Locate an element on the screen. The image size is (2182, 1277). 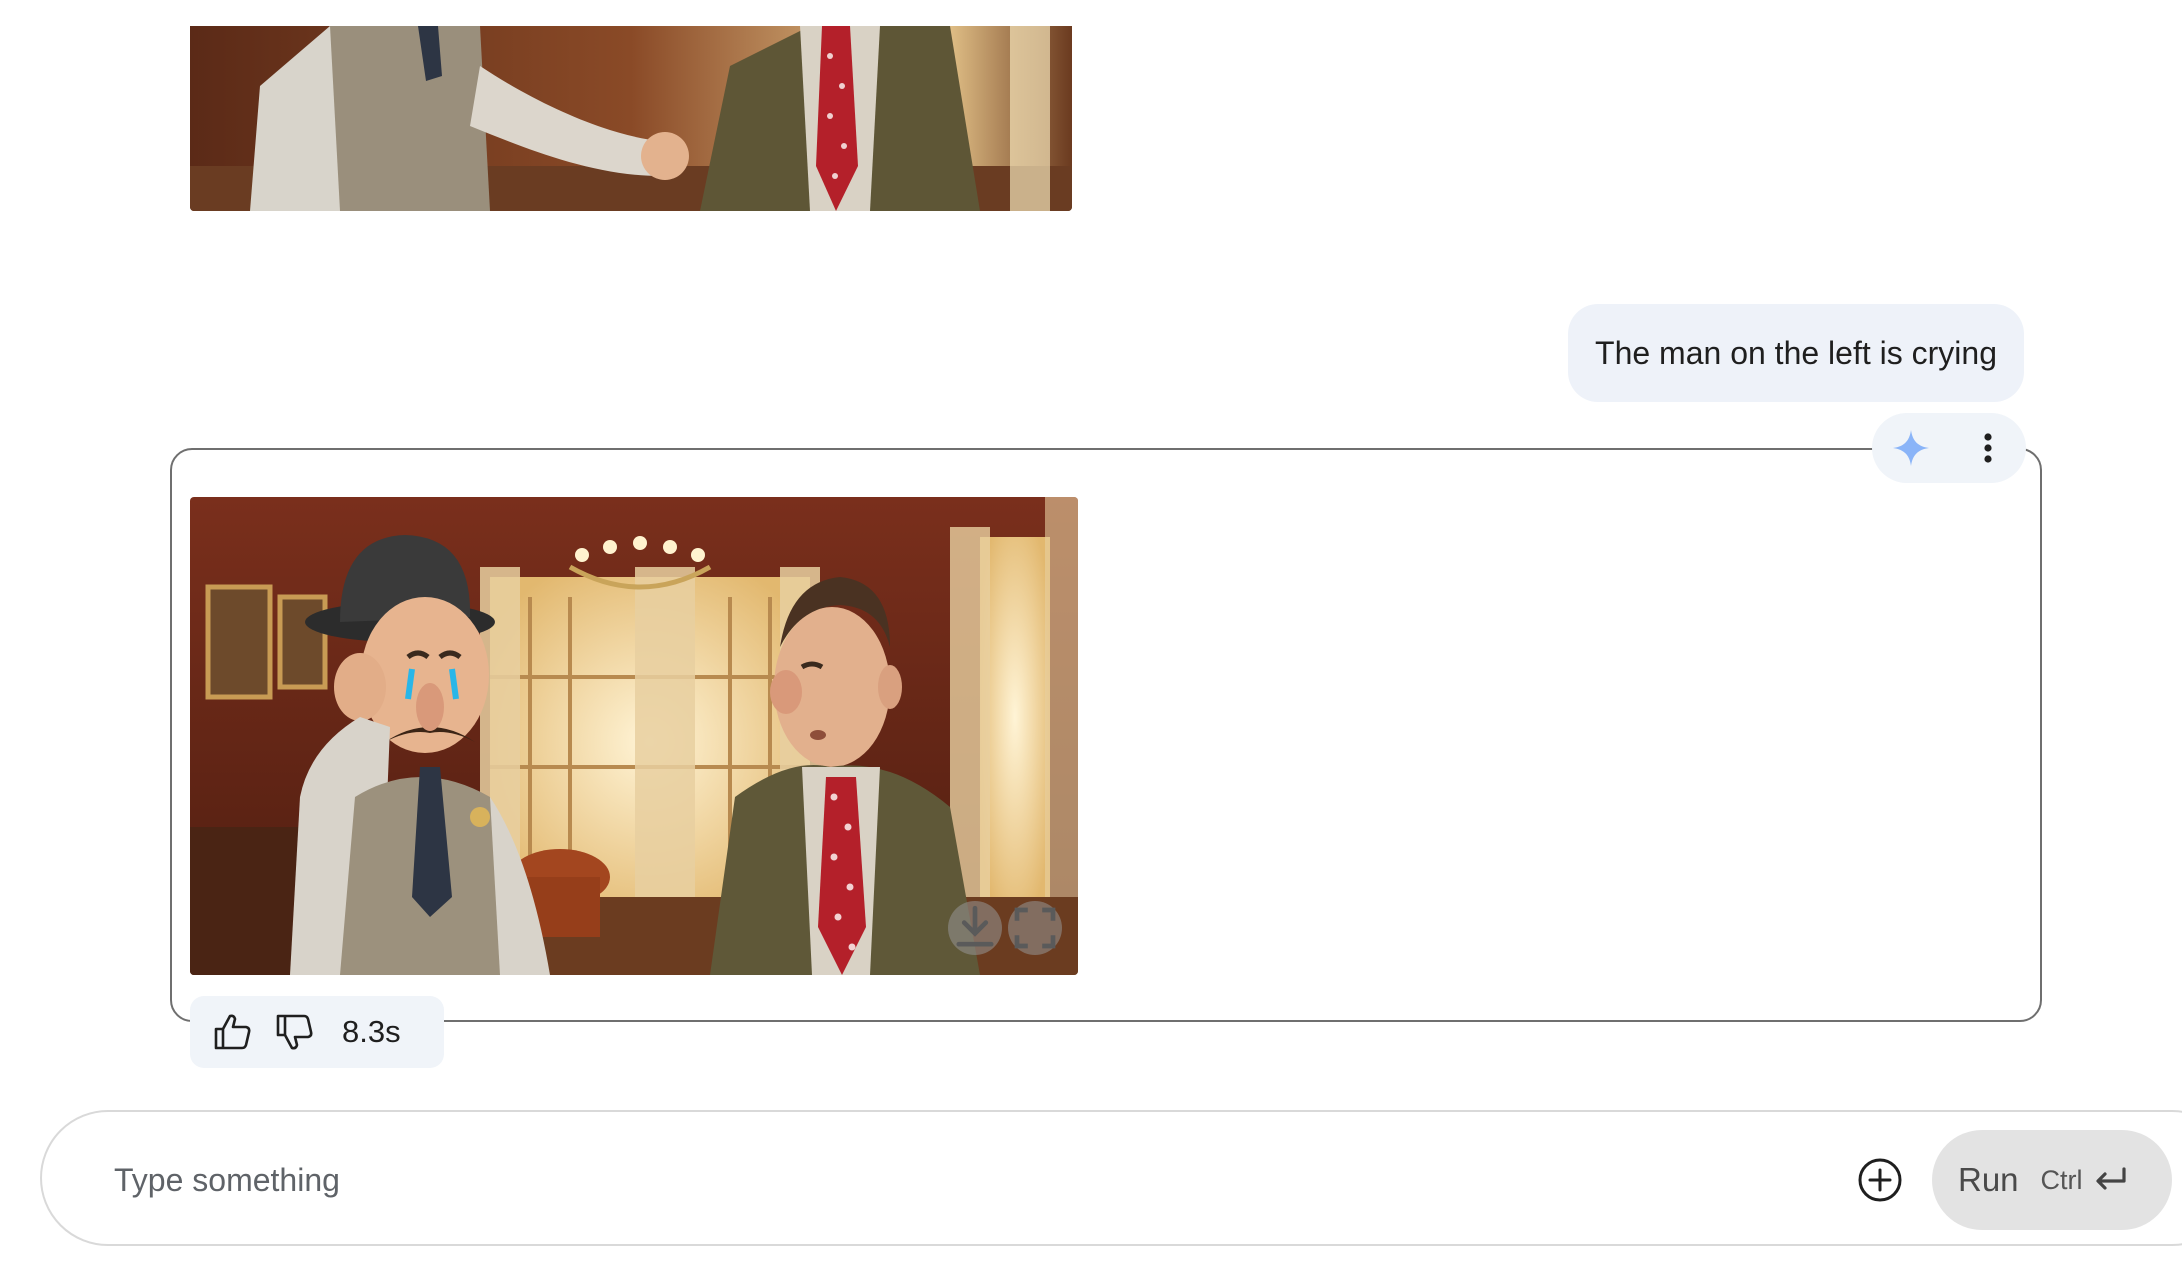
shortcut-label: Ctrl is located at coordinates (2061, 1179).